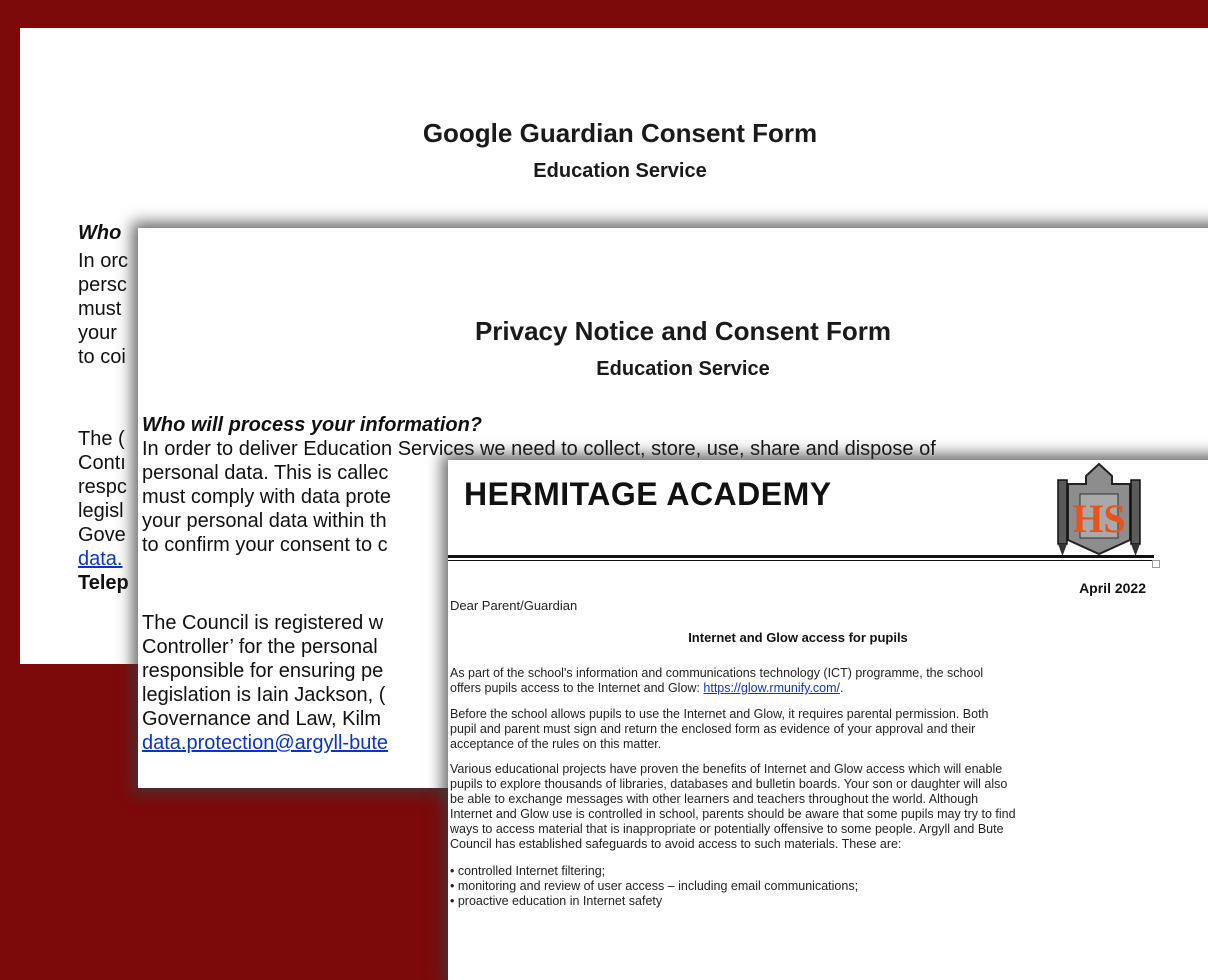  I want to click on bullet-item: • controlled Internet filtering;, so click(528, 871).